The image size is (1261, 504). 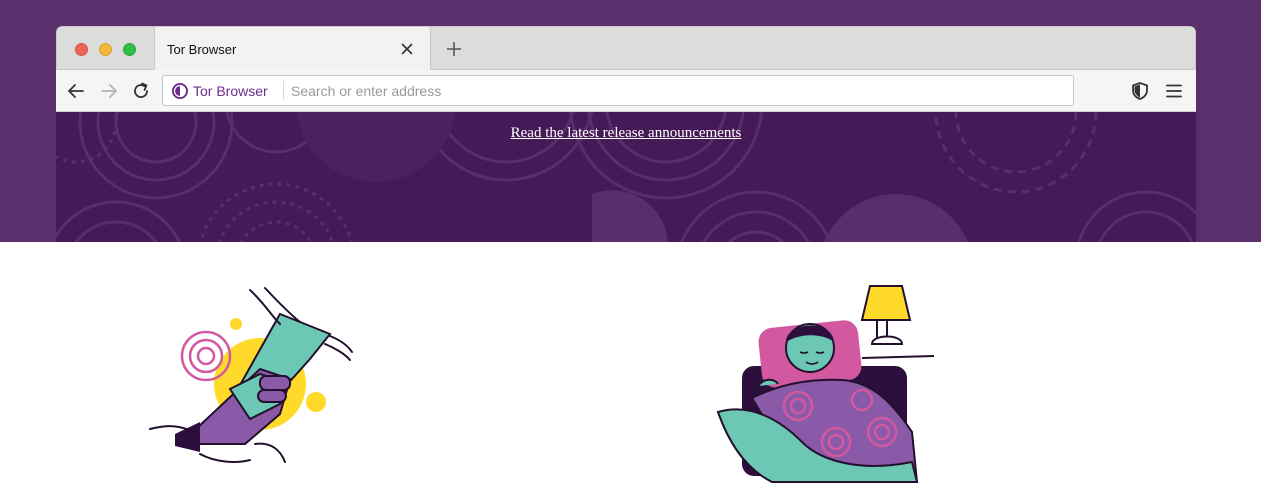 What do you see at coordinates (825, 384) in the screenshot?
I see `person-in-bed-illustration` at bounding box center [825, 384].